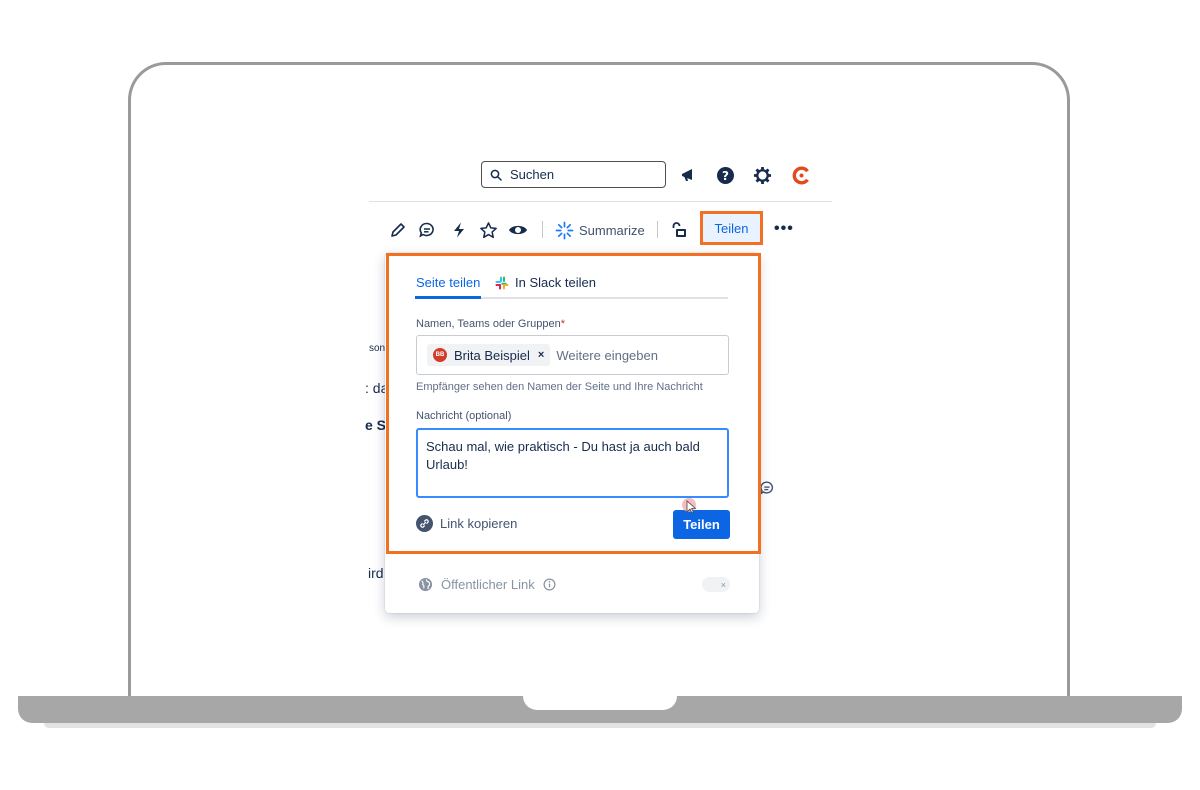 This screenshot has height=790, width=1200. What do you see at coordinates (532, 174) in the screenshot?
I see `search-label: Suchen` at bounding box center [532, 174].